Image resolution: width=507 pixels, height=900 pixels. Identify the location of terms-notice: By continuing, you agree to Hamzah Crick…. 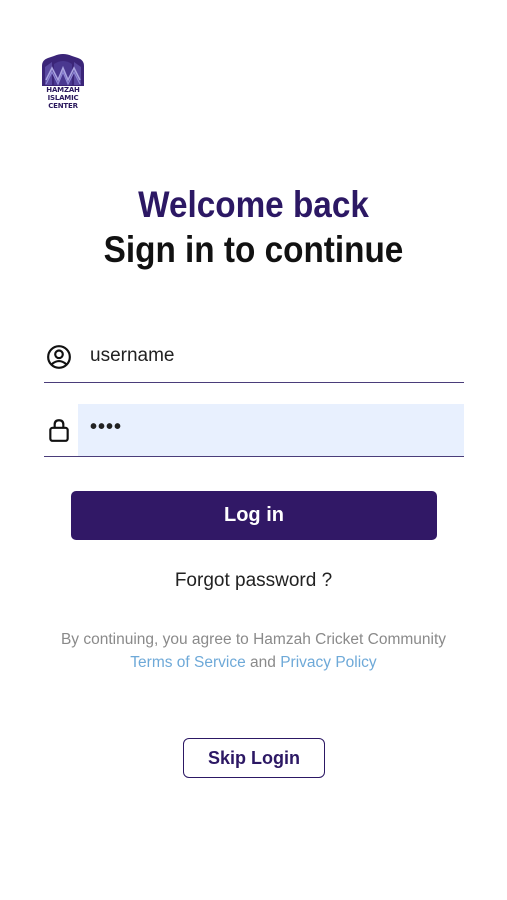
(253, 651).